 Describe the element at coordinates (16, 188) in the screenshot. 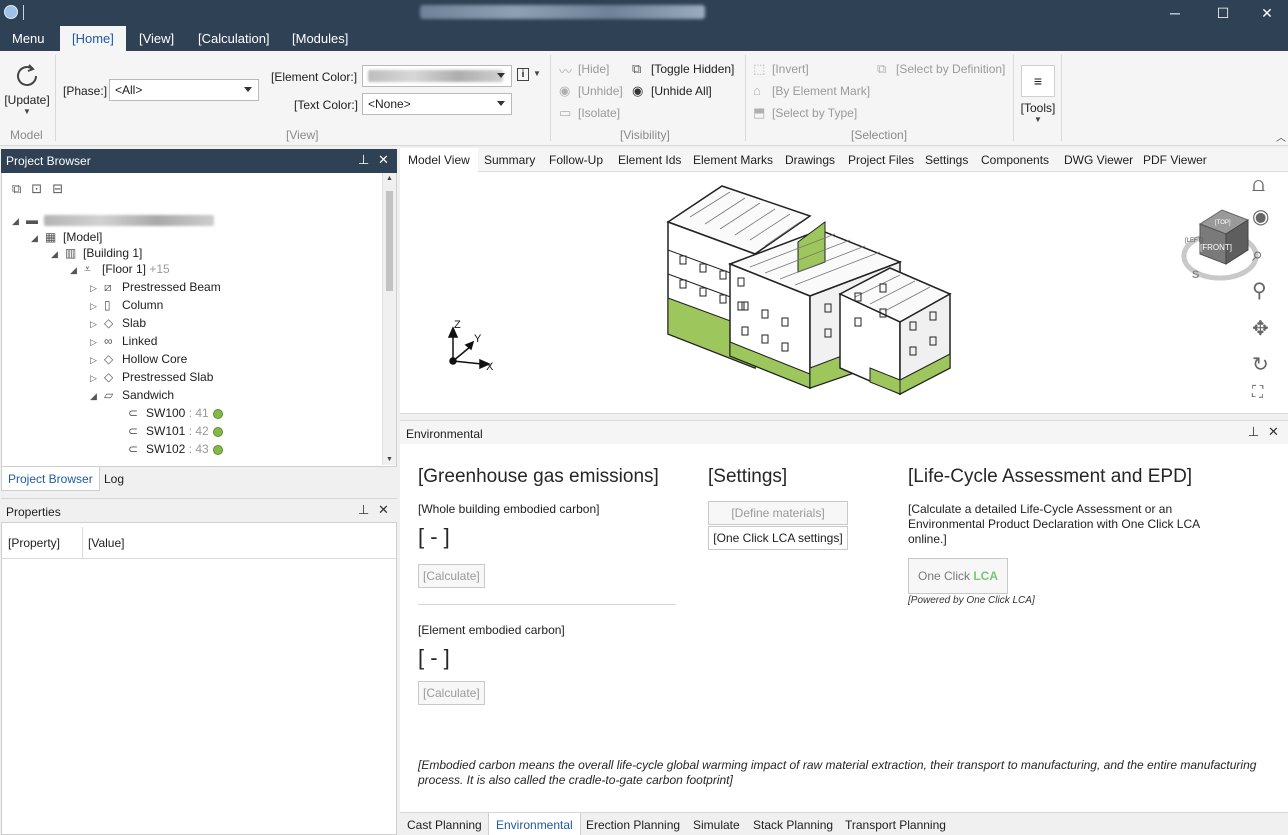

I see `collapse-all-icon: ⧉` at that location.